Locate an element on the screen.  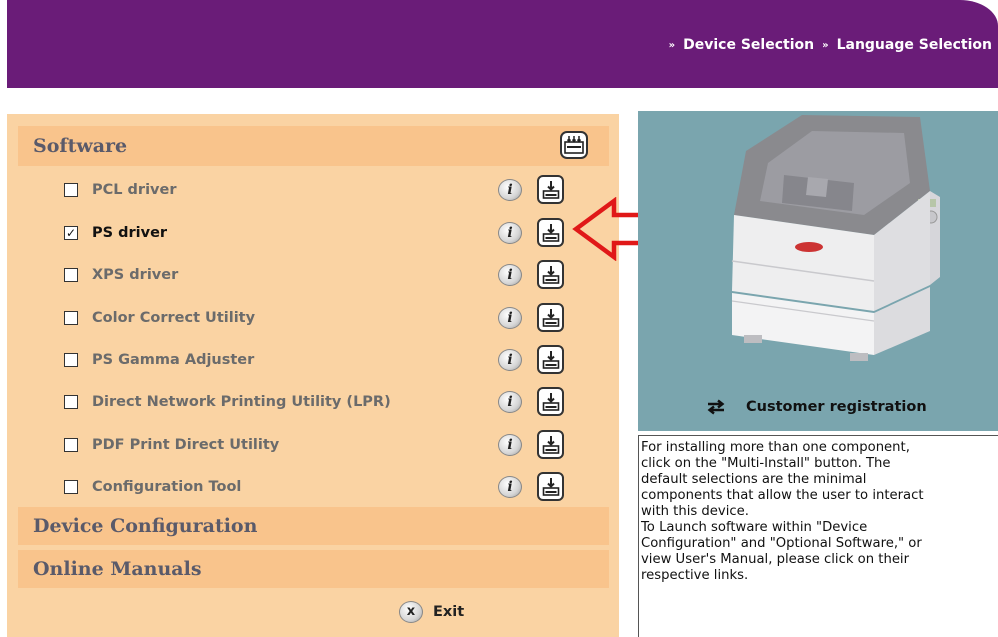
checkbox-ps-gamma-adjuster is located at coordinates (71, 360).